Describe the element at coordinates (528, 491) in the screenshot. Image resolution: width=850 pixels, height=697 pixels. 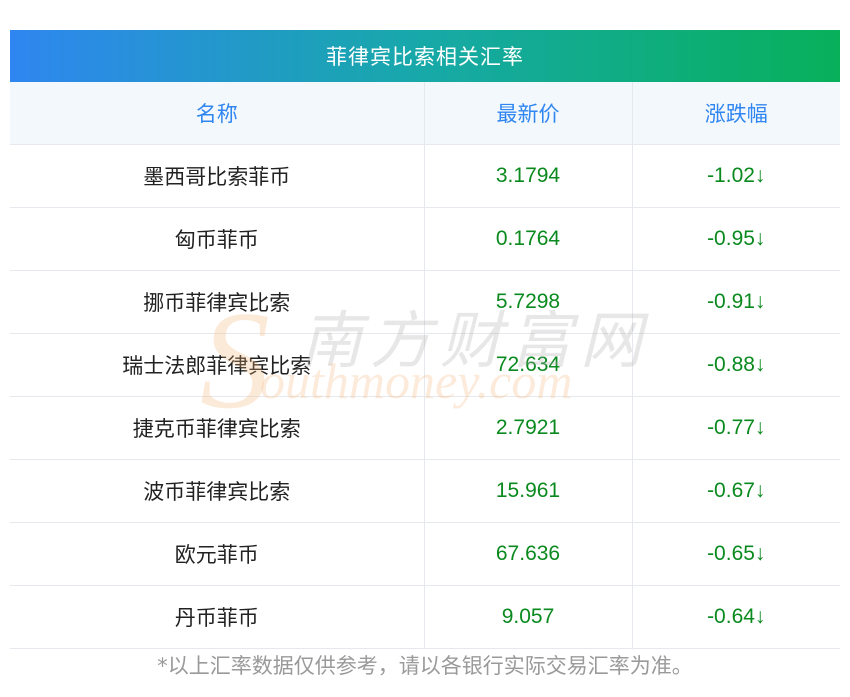
I see `latest-price: 15.961` at that location.